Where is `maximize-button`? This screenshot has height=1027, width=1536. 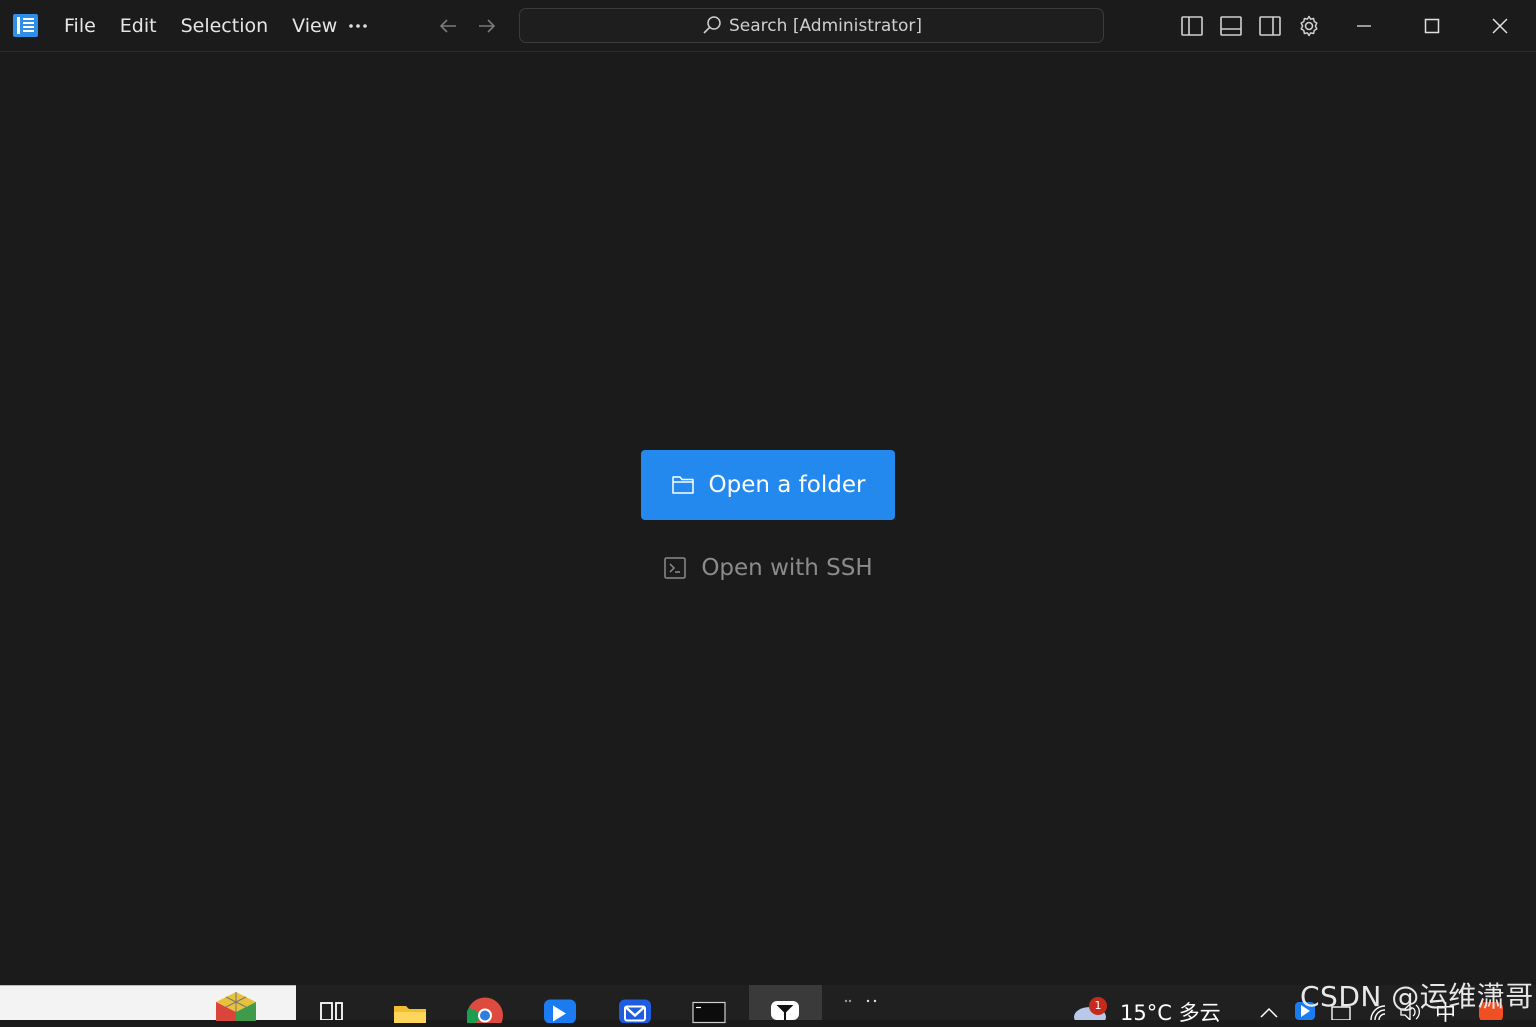
maximize-button is located at coordinates (1432, 26).